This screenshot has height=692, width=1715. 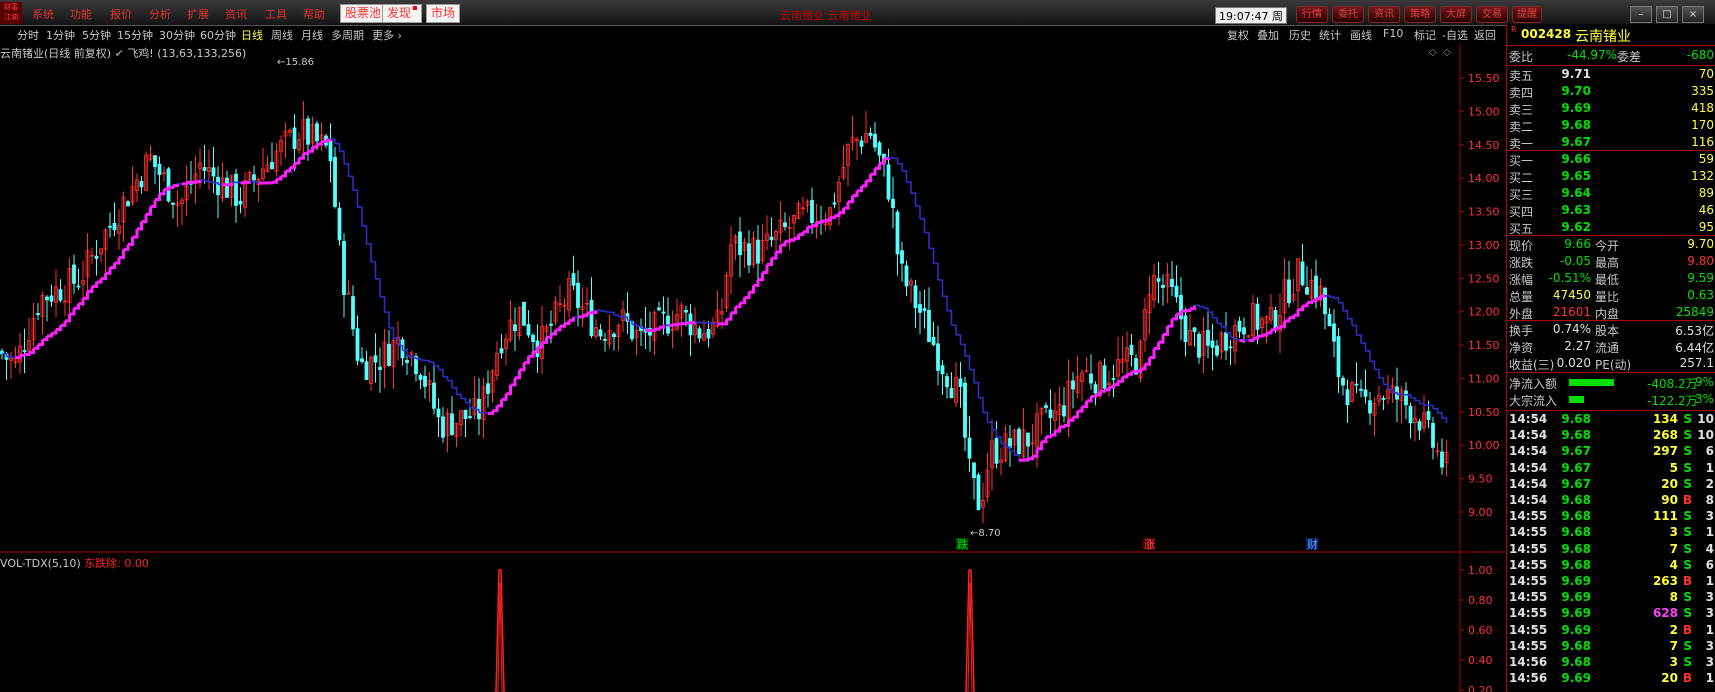 I want to click on tick-volume: 8, so click(x=1673, y=597).